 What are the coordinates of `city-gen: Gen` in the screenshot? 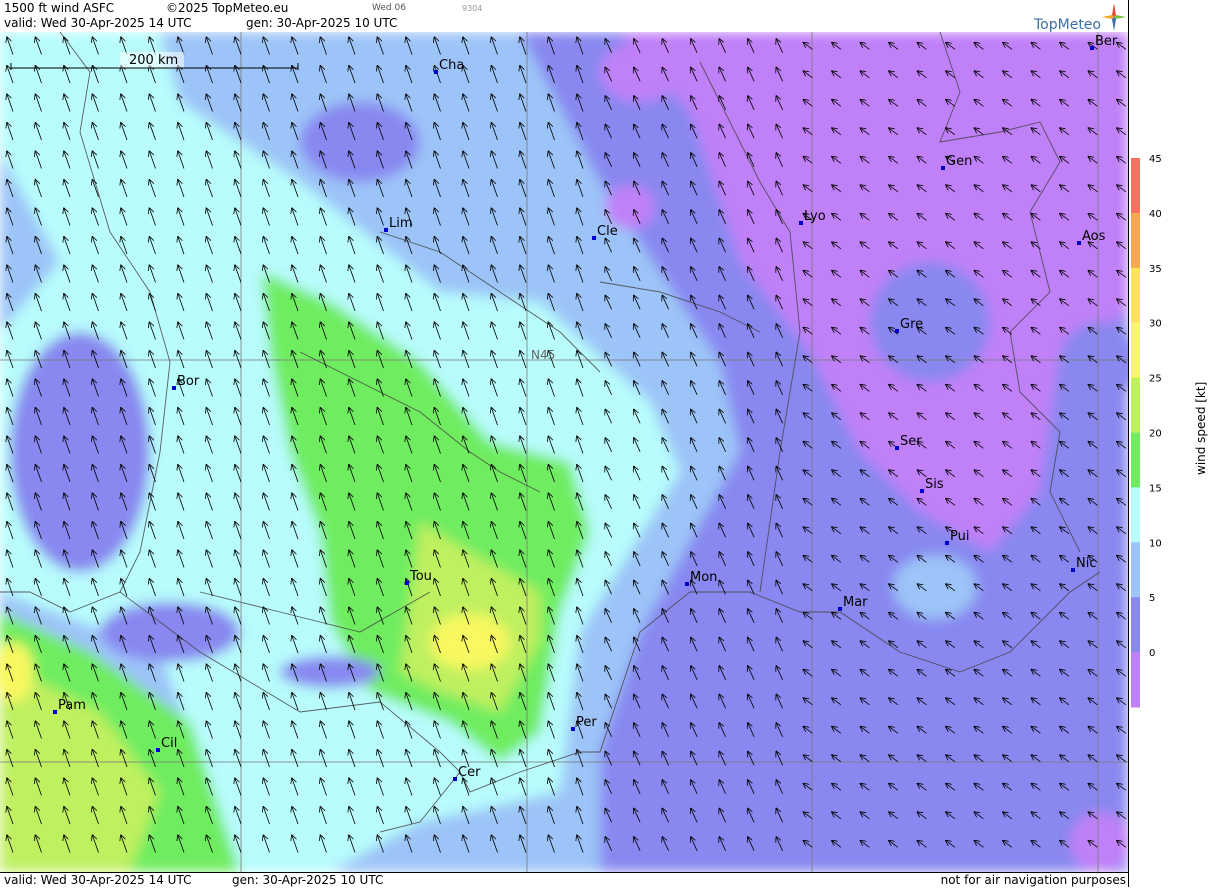 It's located at (956, 162).